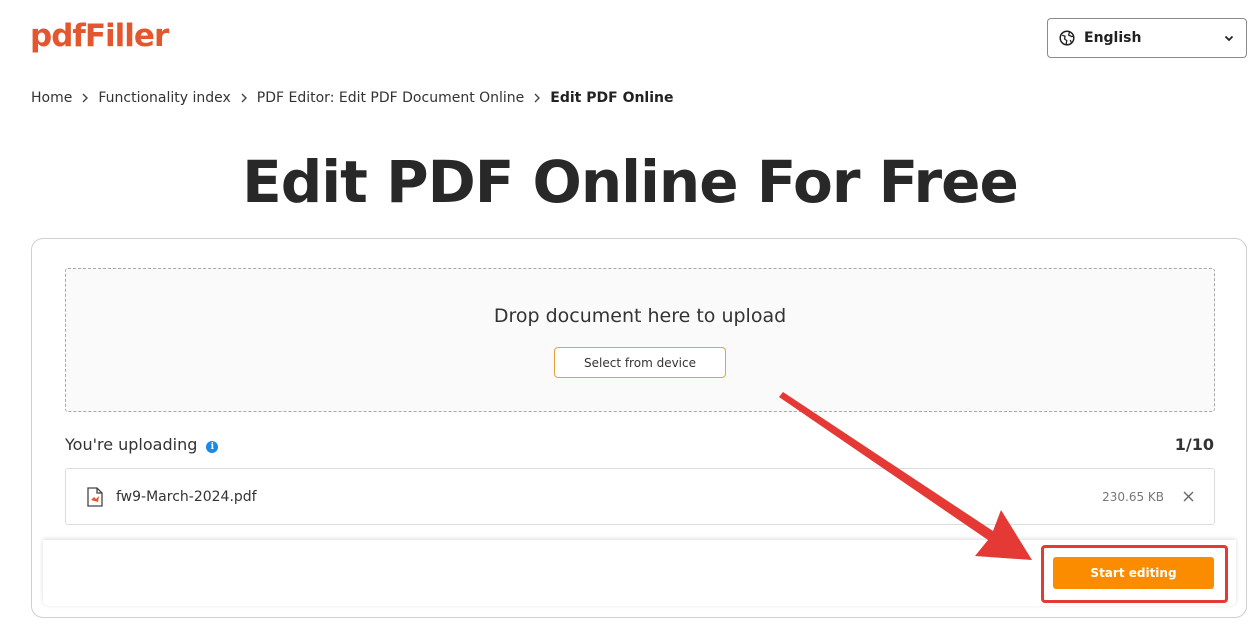 This screenshot has width=1260, height=629. I want to click on uploading-label: You're uploading, so click(131, 444).